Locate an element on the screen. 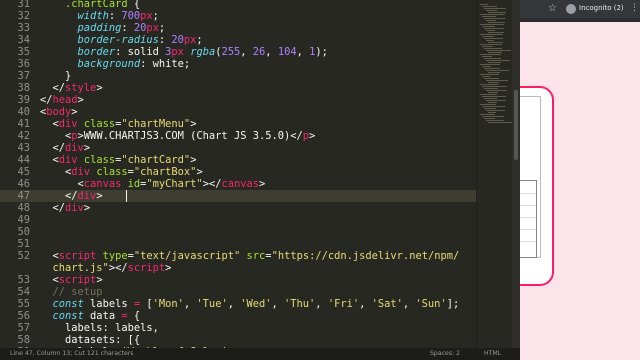  code-text: <body> is located at coordinates (59, 112).